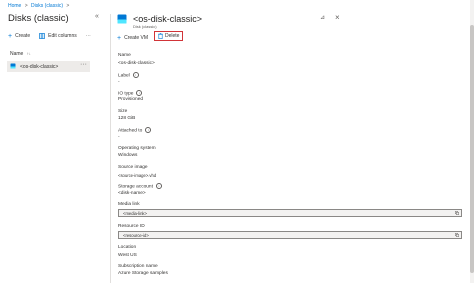 Image resolution: width=474 pixels, height=283 pixels. What do you see at coordinates (127, 255) in the screenshot?
I see `location-value: West US` at bounding box center [127, 255].